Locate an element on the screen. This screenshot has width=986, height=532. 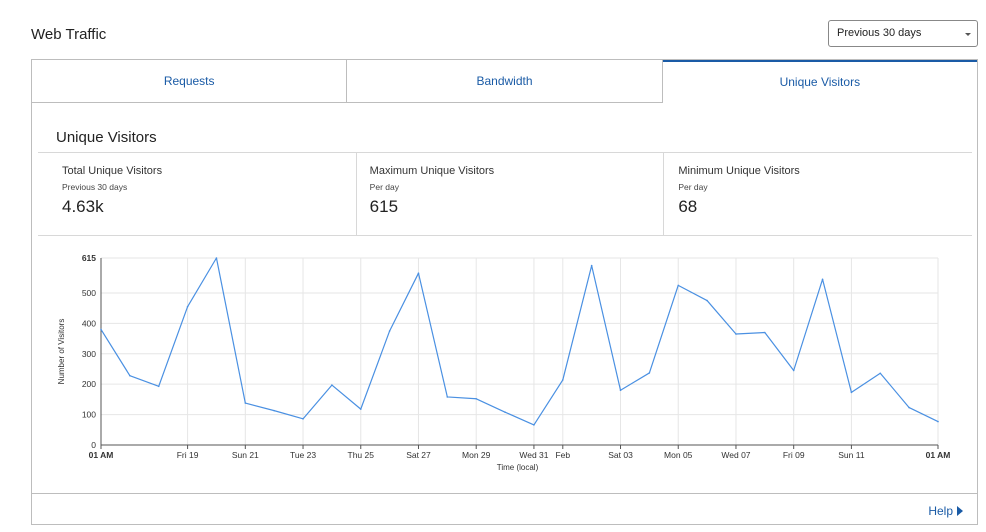
tab-bar: Requests Bandwidth Unique Visitors is located at coordinates (504, 81).